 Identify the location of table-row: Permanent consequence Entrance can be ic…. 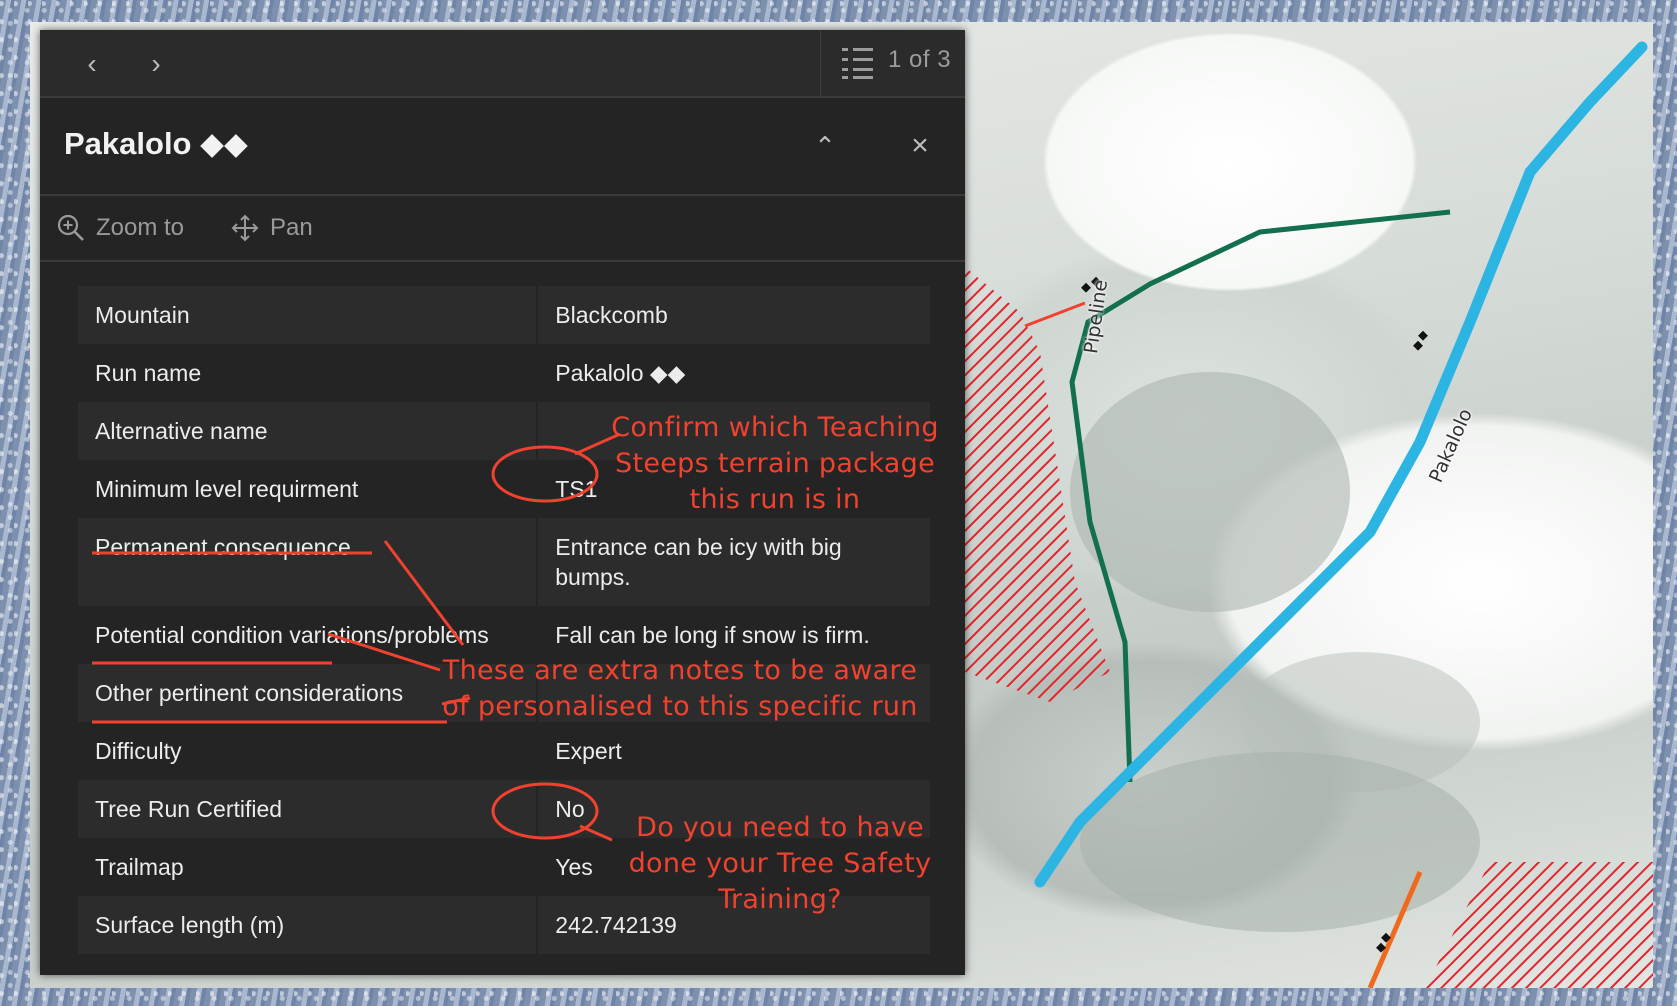
(504, 562).